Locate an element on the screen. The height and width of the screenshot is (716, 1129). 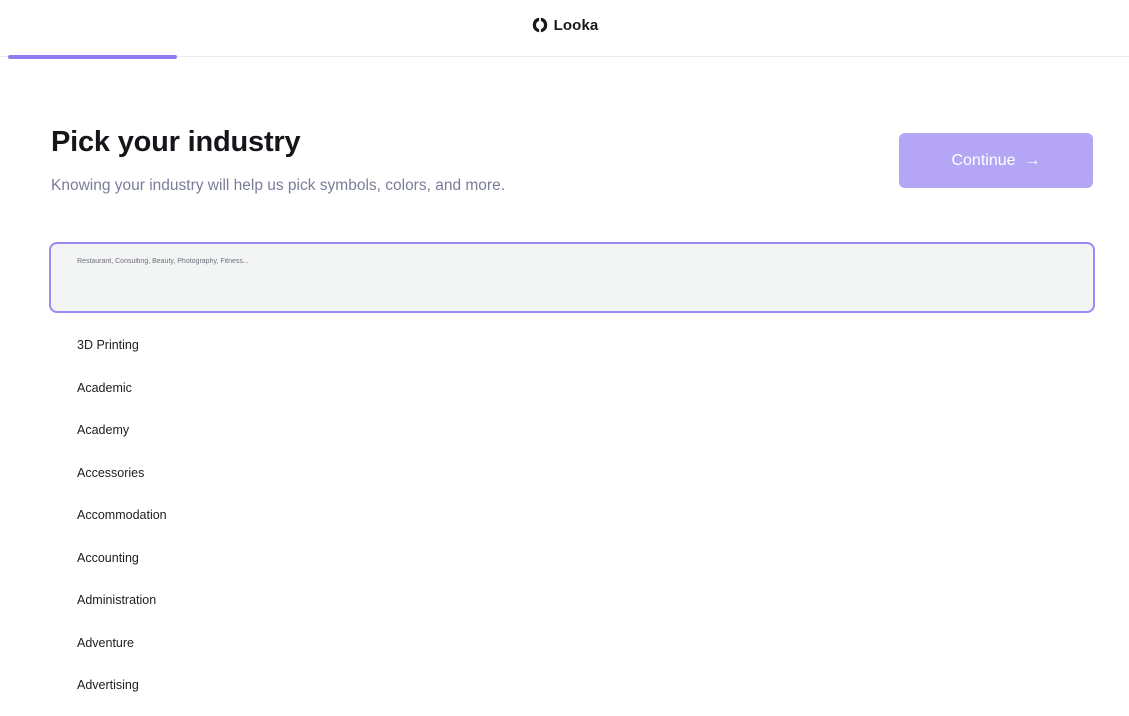
brand-name: Looka is located at coordinates (576, 25).